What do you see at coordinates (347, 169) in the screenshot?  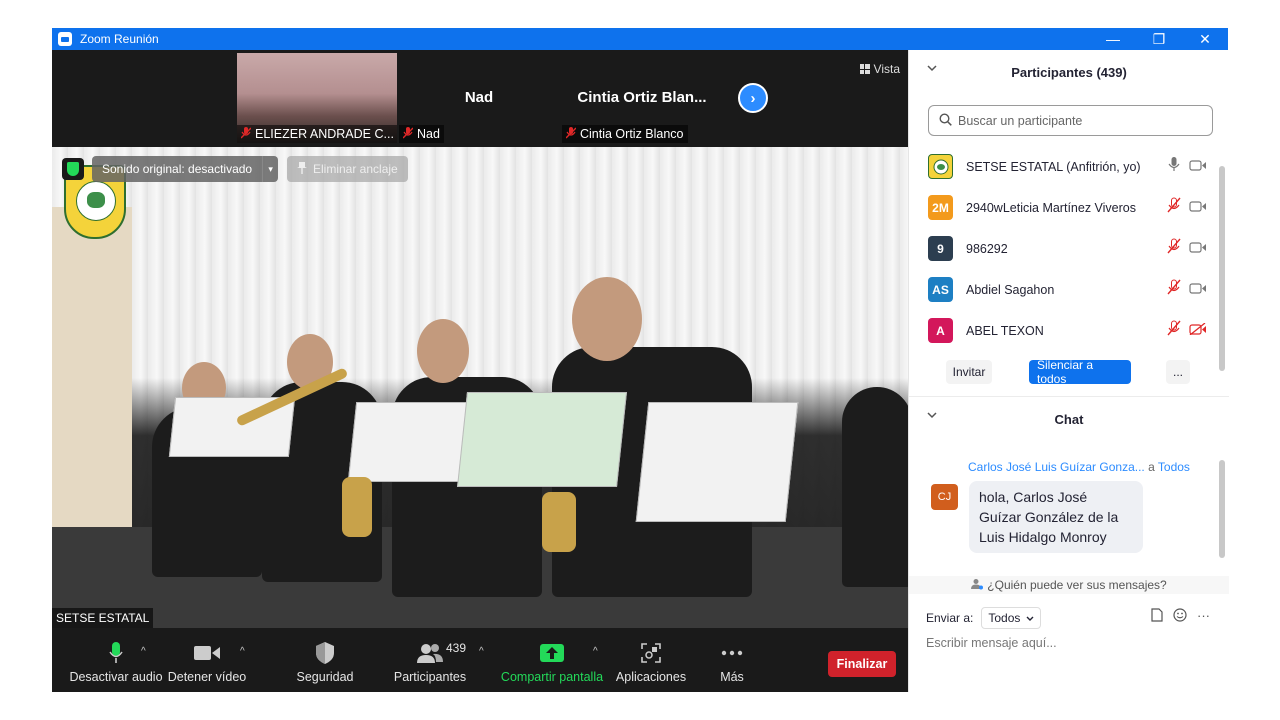 I see `unpin-button: Eliminar anclaje` at bounding box center [347, 169].